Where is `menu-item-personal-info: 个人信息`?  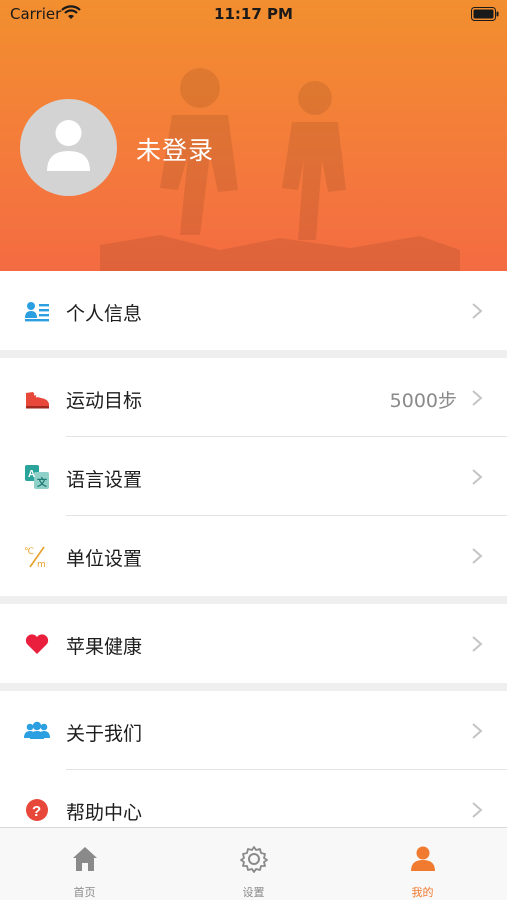
menu-item-personal-info: 个人信息 is located at coordinates (253, 310).